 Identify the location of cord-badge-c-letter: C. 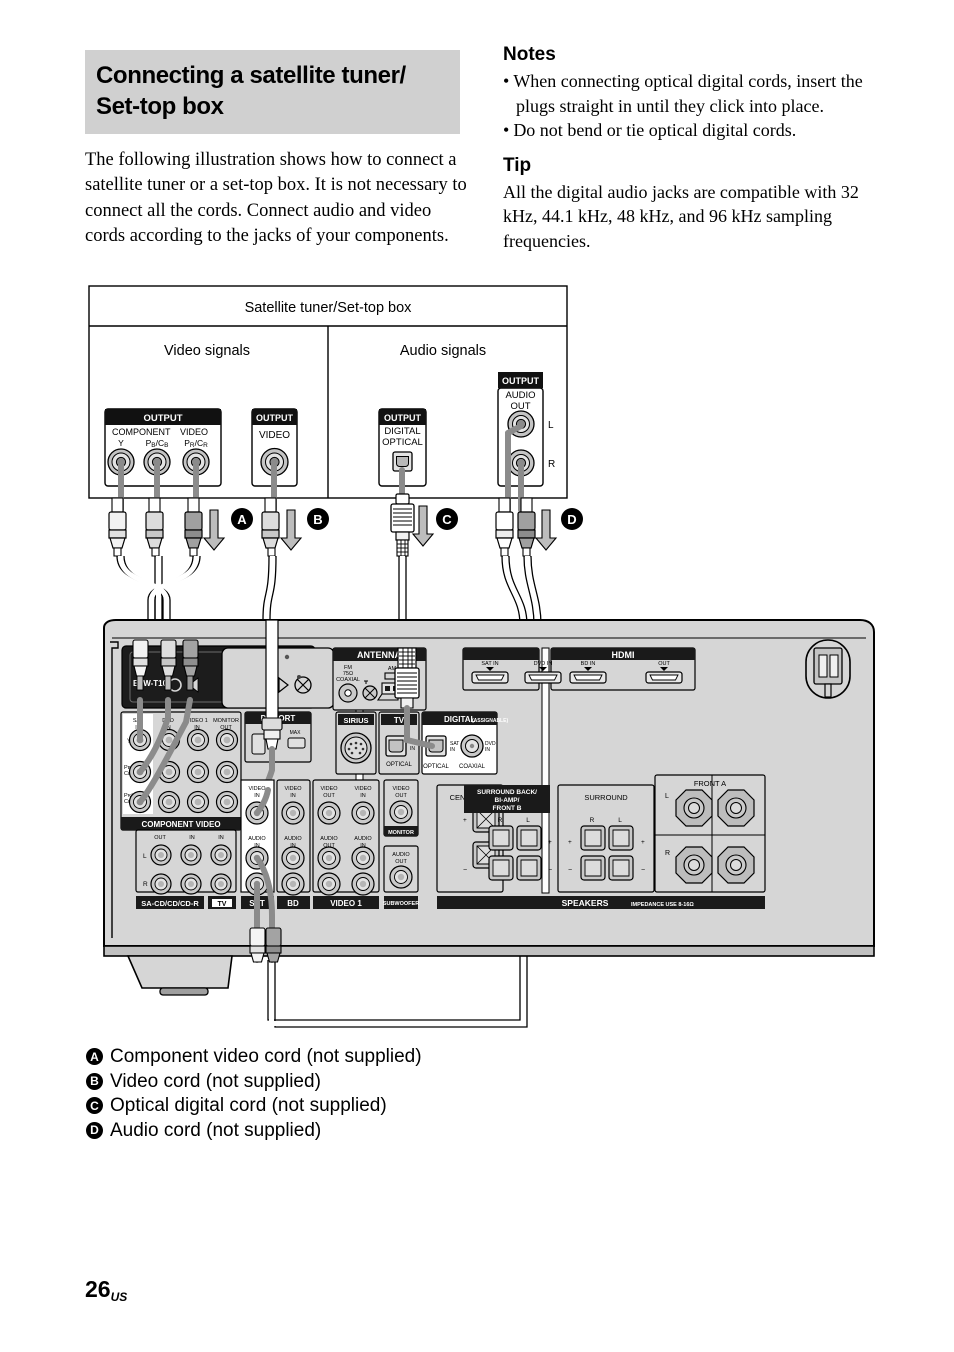
(447, 519).